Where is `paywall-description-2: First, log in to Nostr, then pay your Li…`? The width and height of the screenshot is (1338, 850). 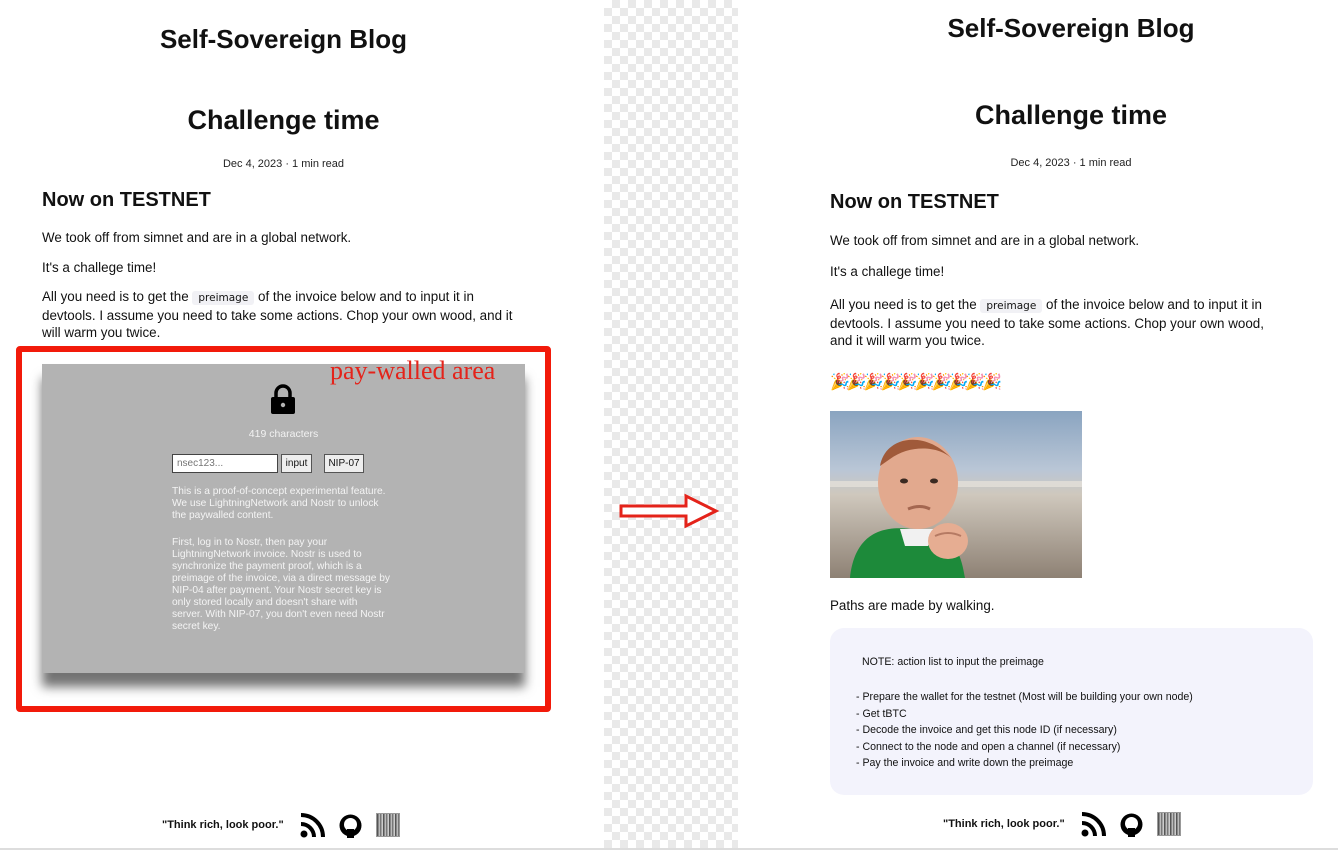
paywall-description-2: First, log in to Nostr, then pay your Li… is located at coordinates (281, 584).